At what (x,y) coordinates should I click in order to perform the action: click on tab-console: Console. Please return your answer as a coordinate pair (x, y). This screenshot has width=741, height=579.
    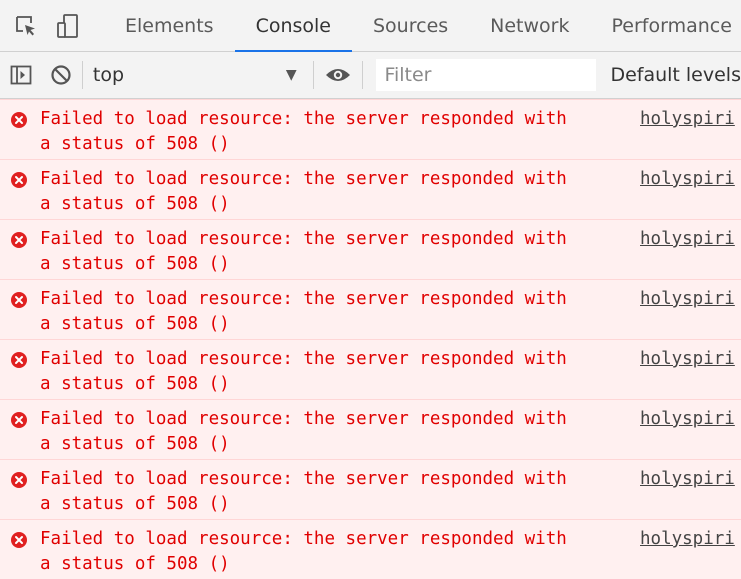
    Looking at the image, I should click on (293, 26).